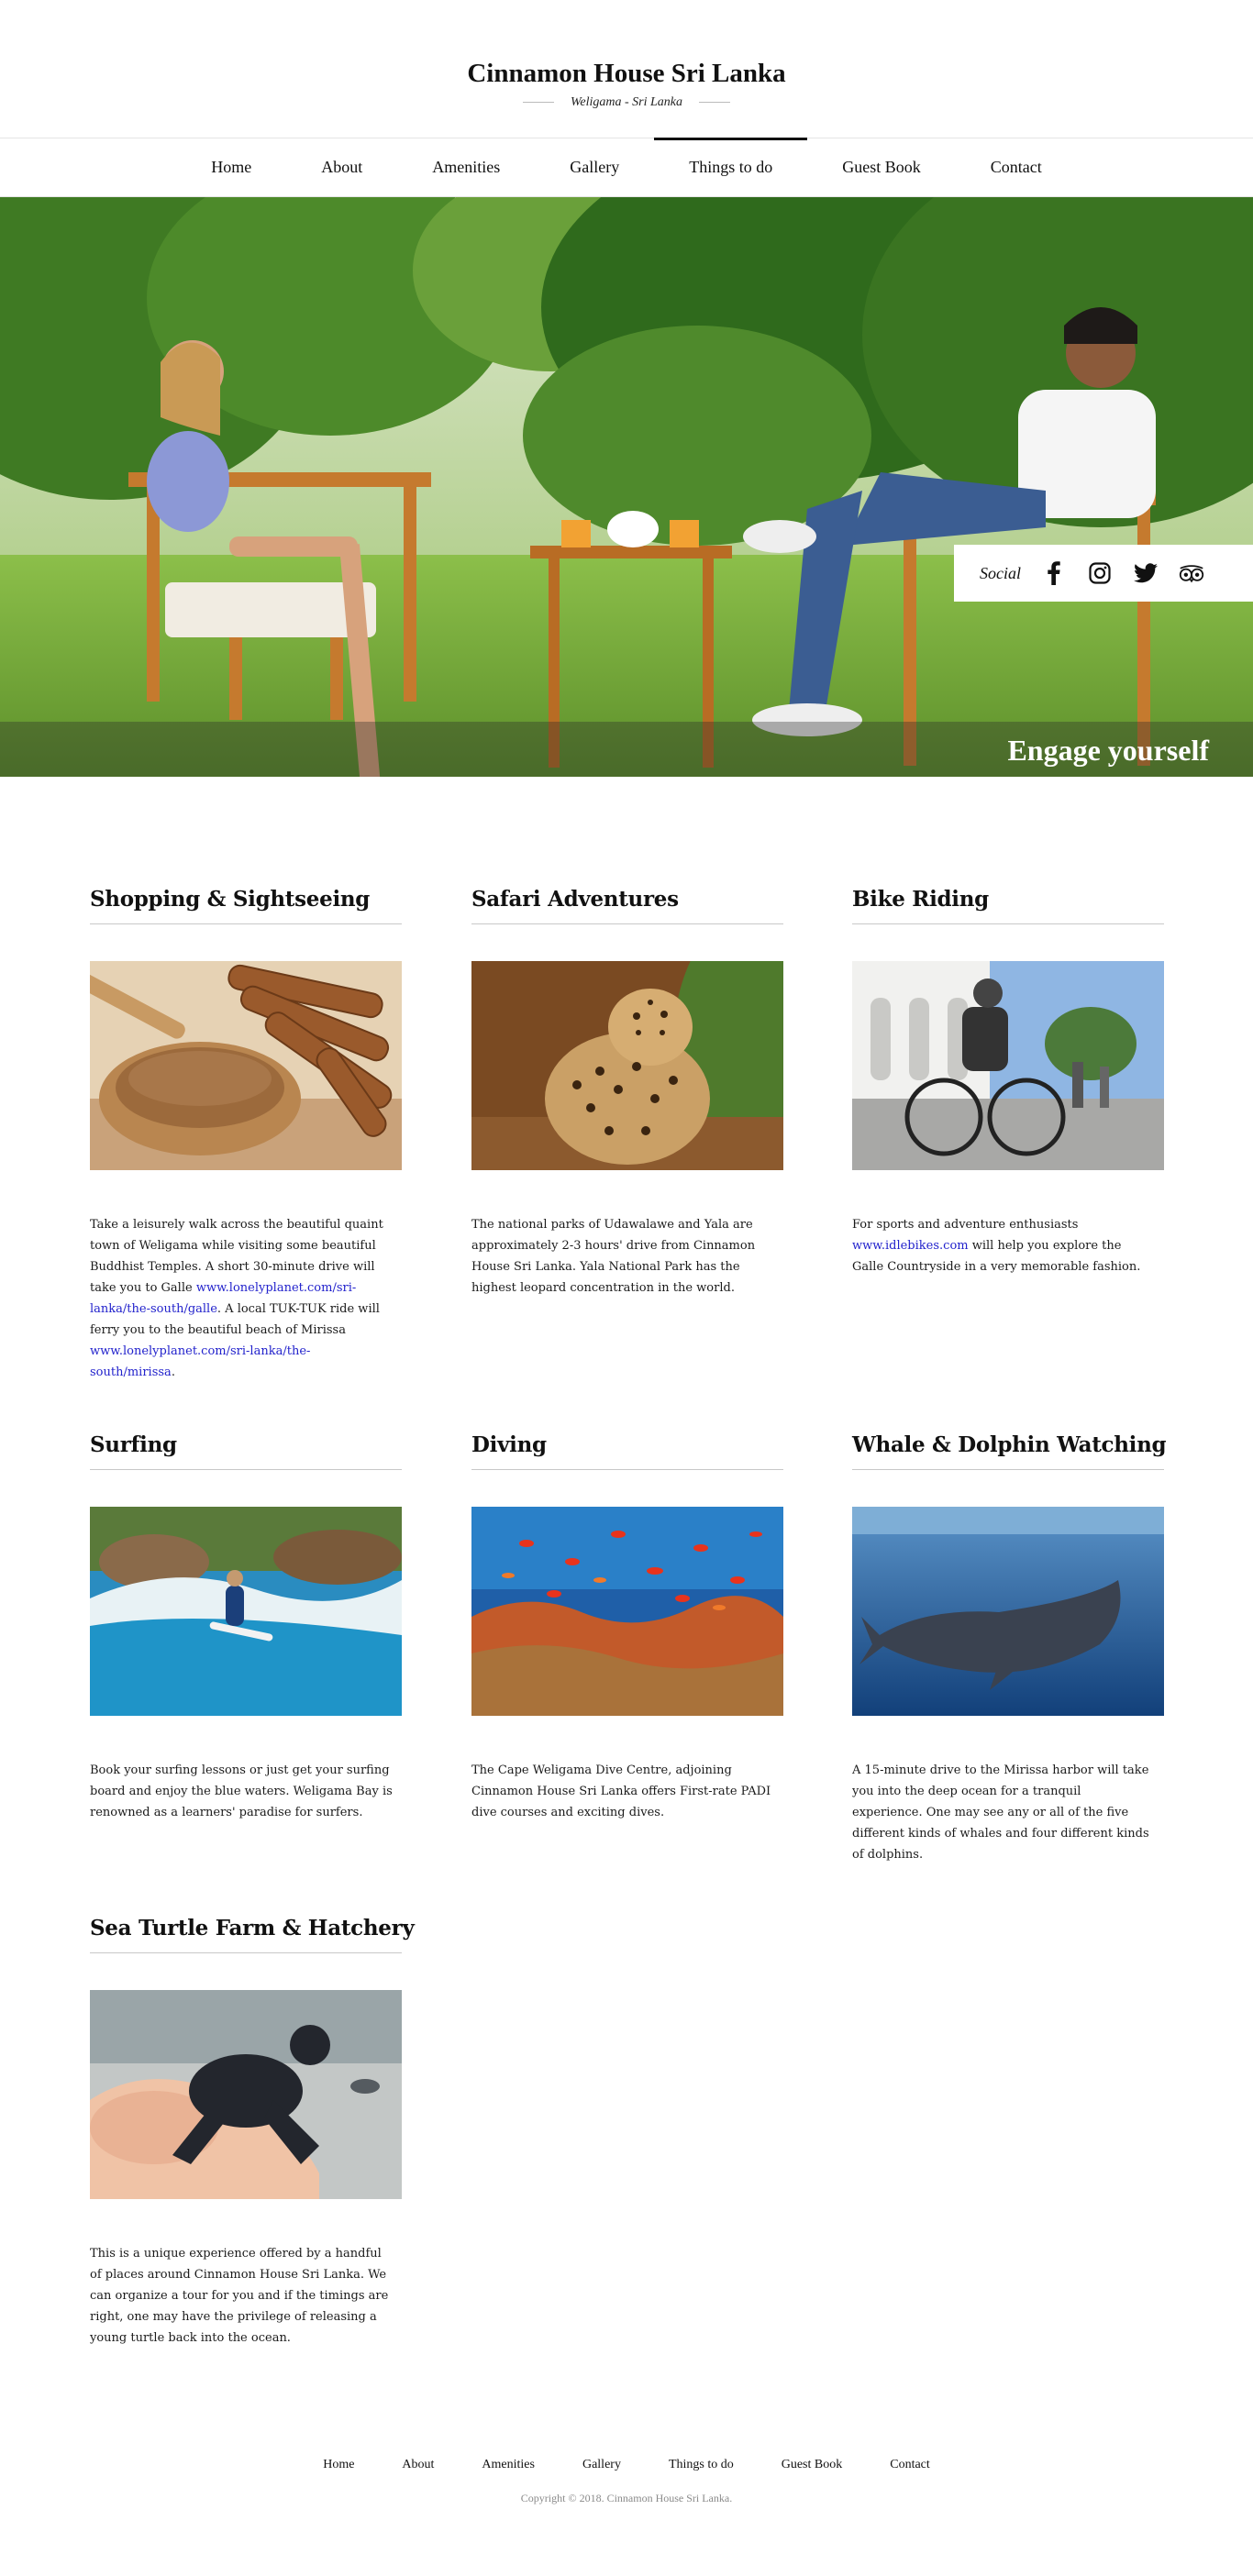 This screenshot has width=1253, height=2576. What do you see at coordinates (1008, 1065) in the screenshot?
I see `bike-riders-photo` at bounding box center [1008, 1065].